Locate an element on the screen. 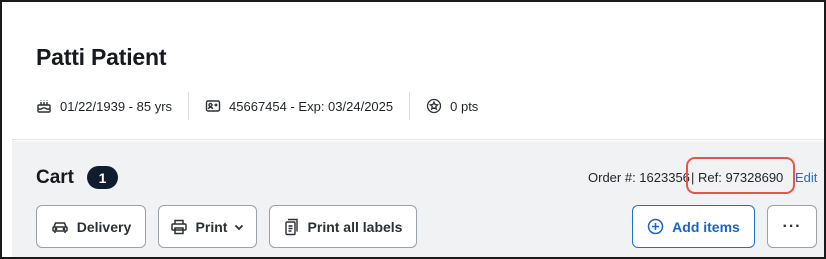 The image size is (826, 259). patient-dob: 01/22/1939 - 85 yrs is located at coordinates (104, 106).